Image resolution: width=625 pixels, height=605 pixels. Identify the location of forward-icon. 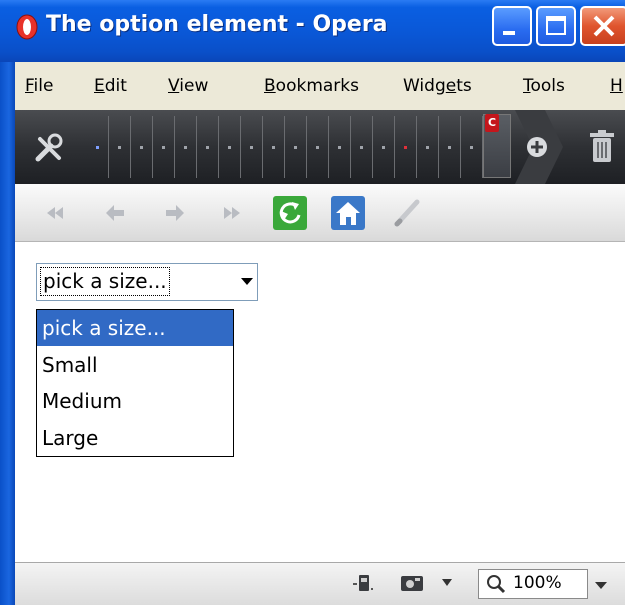
(175, 213).